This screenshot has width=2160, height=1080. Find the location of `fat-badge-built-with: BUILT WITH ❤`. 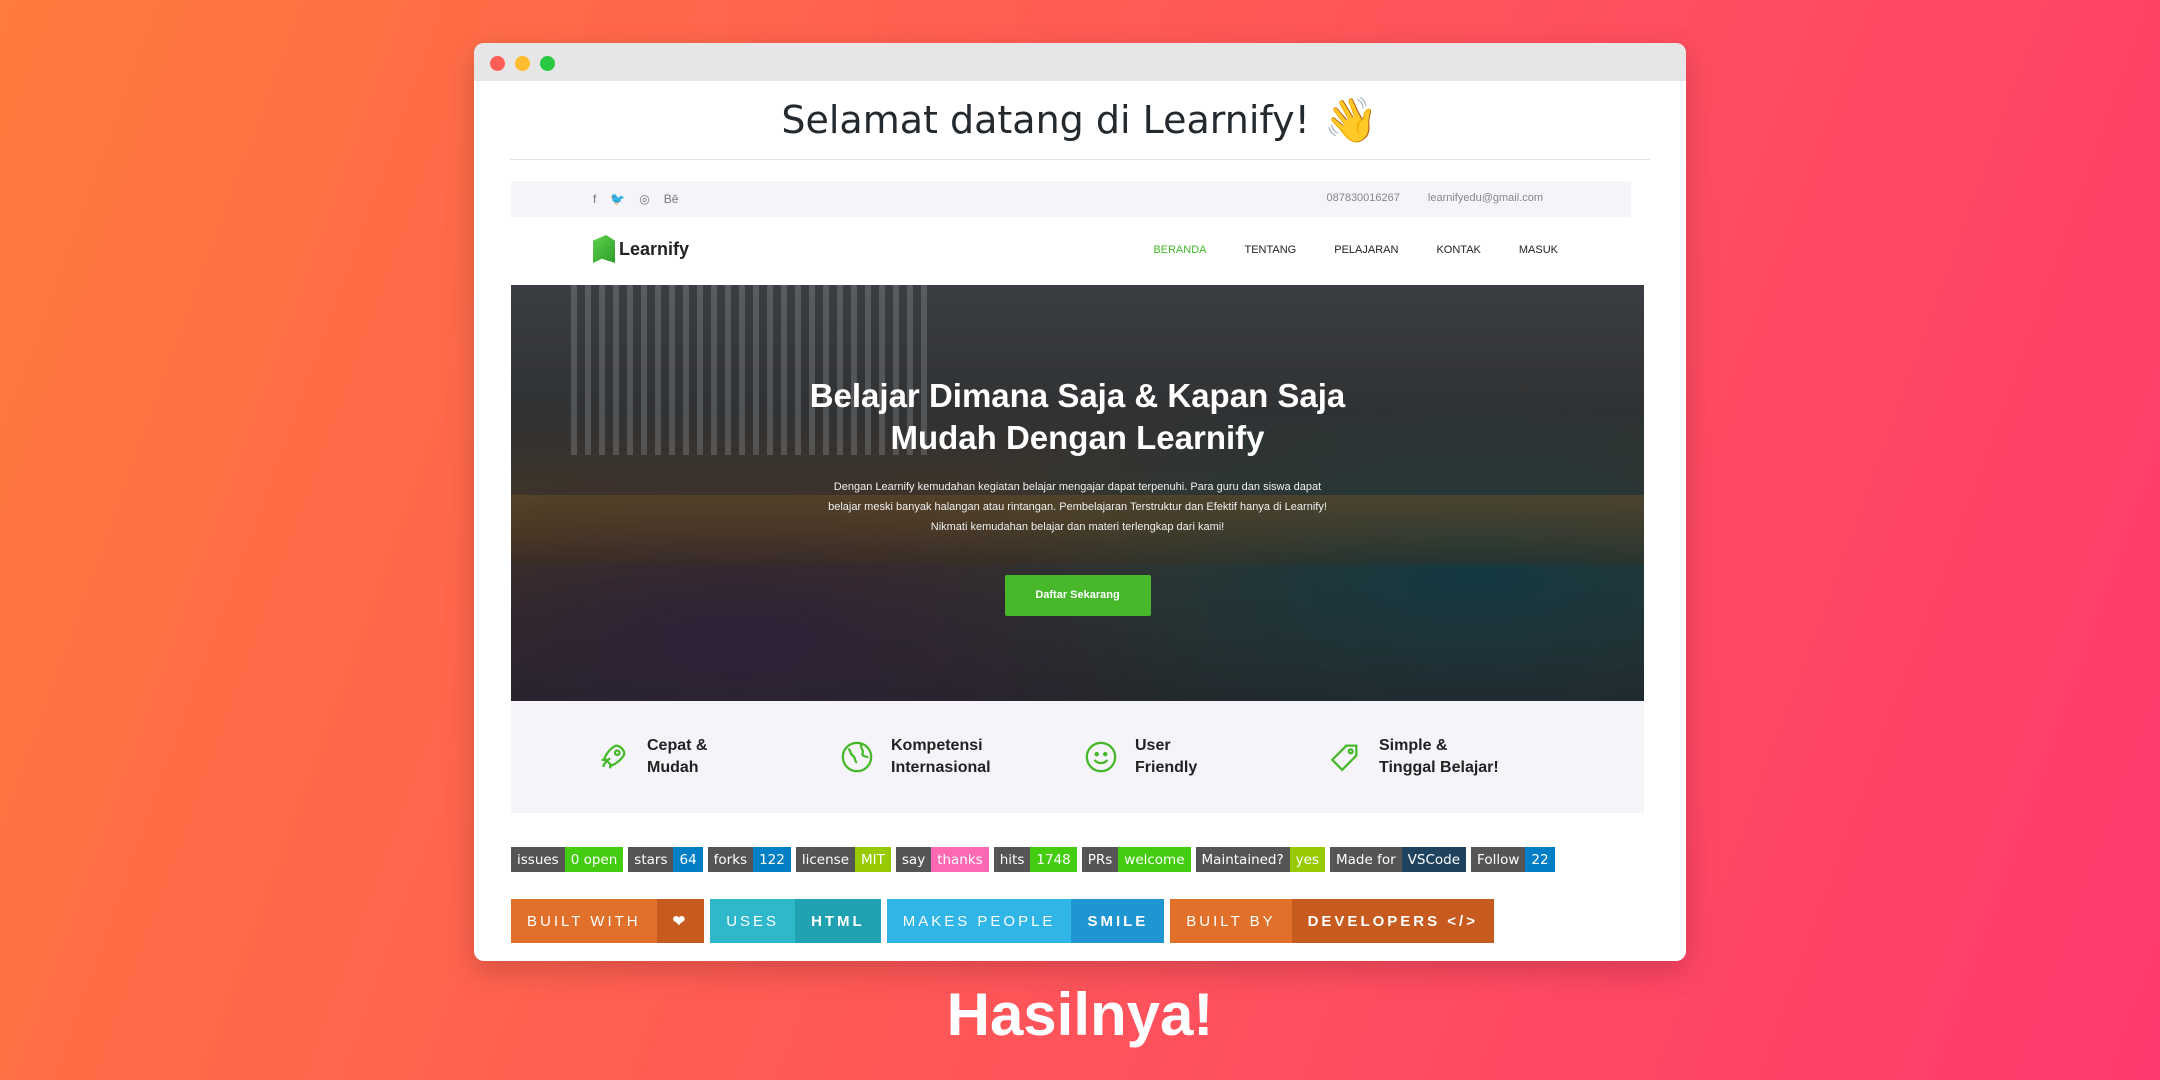

fat-badge-built-with: BUILT WITH ❤ is located at coordinates (608, 921).